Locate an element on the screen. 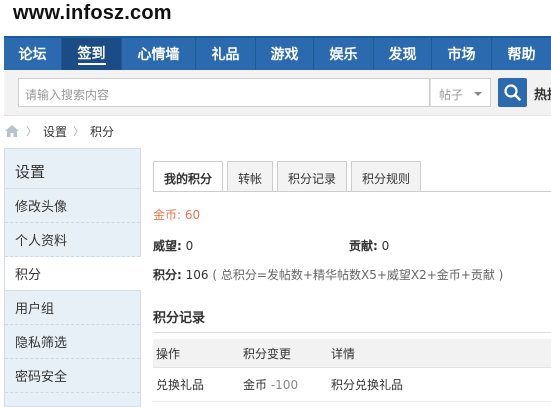 Image resolution: width=551 pixels, height=407 pixels. nav-label: 签到 is located at coordinates (91, 54).